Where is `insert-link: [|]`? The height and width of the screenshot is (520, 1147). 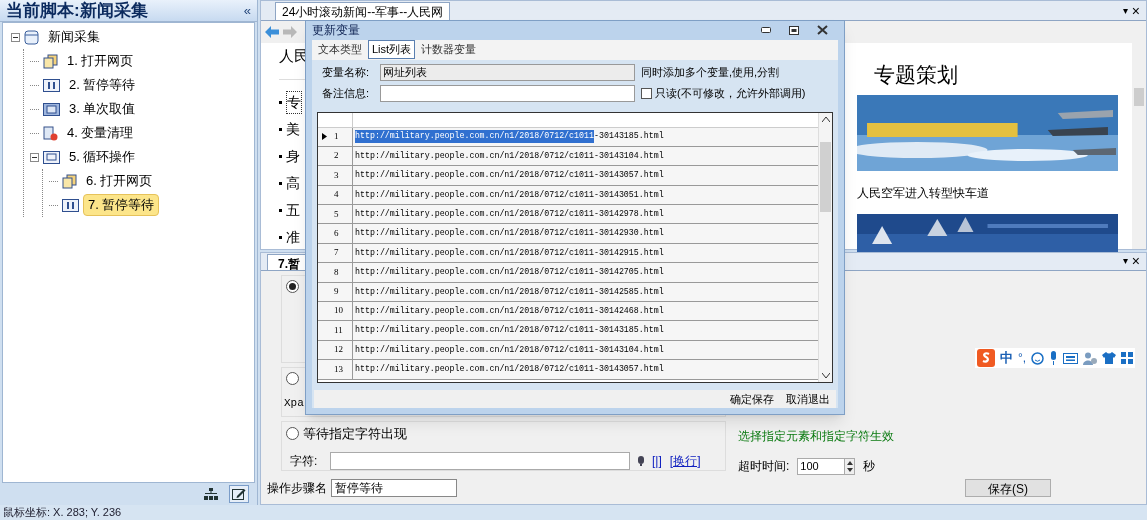 insert-link: [|] is located at coordinates (657, 460).